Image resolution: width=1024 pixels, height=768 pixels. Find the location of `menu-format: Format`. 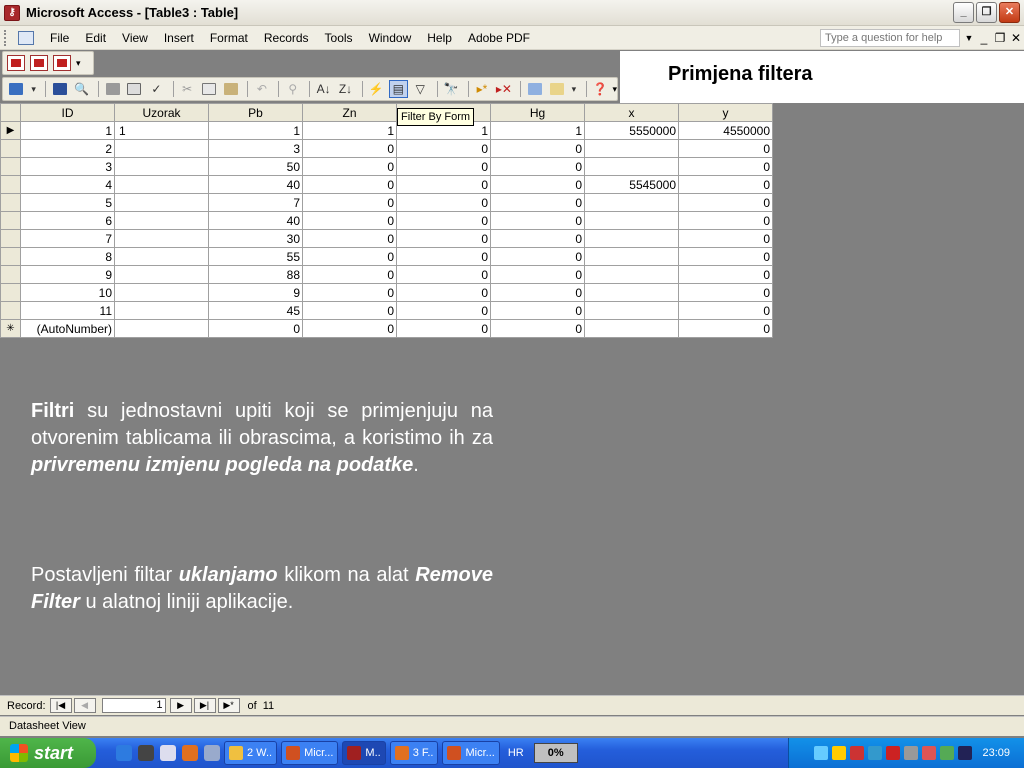

menu-format: Format is located at coordinates (229, 38).